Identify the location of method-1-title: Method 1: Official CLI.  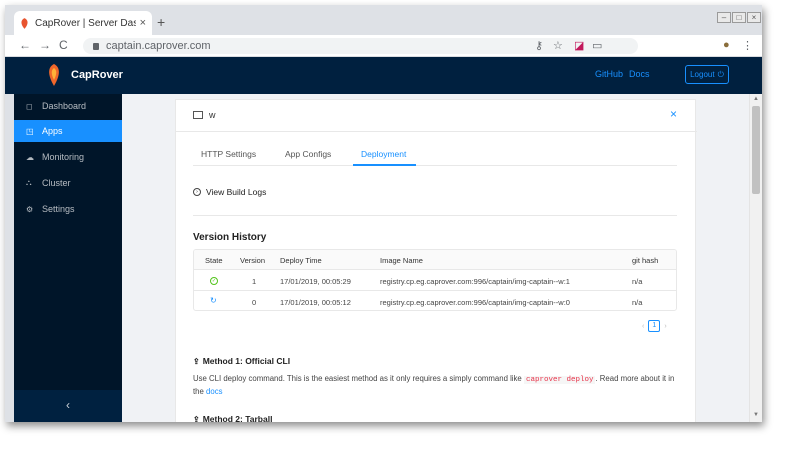
(246, 361).